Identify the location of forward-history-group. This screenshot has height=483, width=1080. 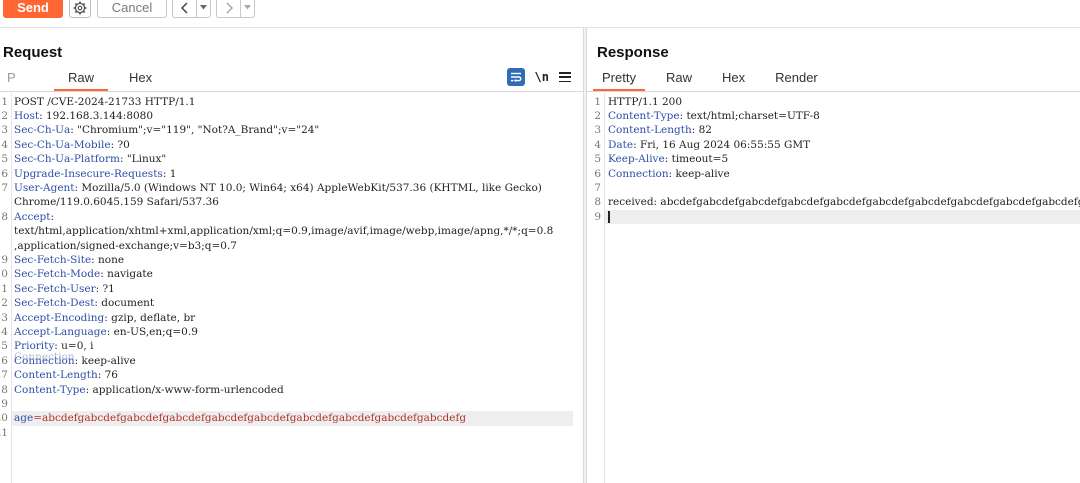
(235, 9).